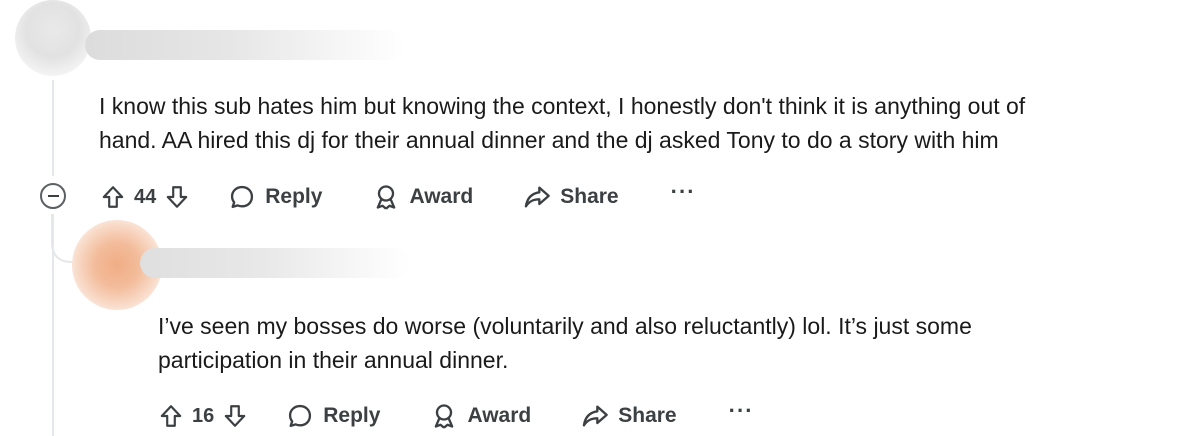 The height and width of the screenshot is (436, 1200). I want to click on comment-actions: 44 Reply Award Share ···, so click(398, 197).